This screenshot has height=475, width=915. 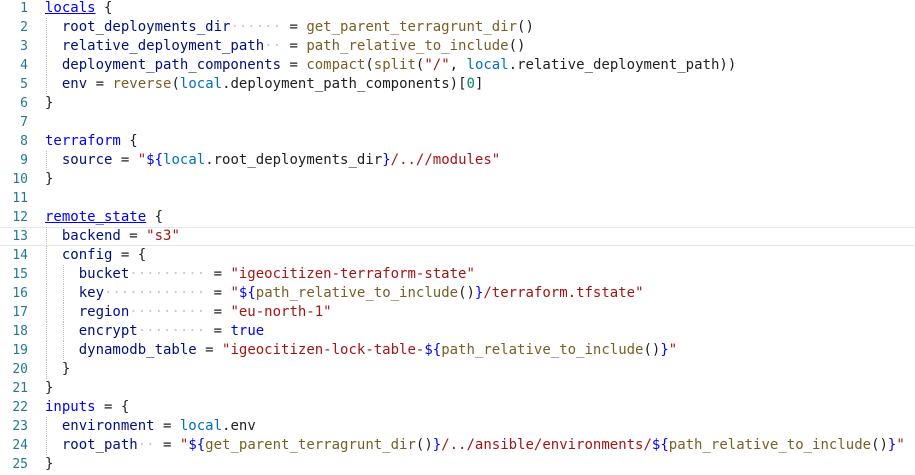 I want to click on token-attr: deployment_path_components, so click(x=171, y=65).